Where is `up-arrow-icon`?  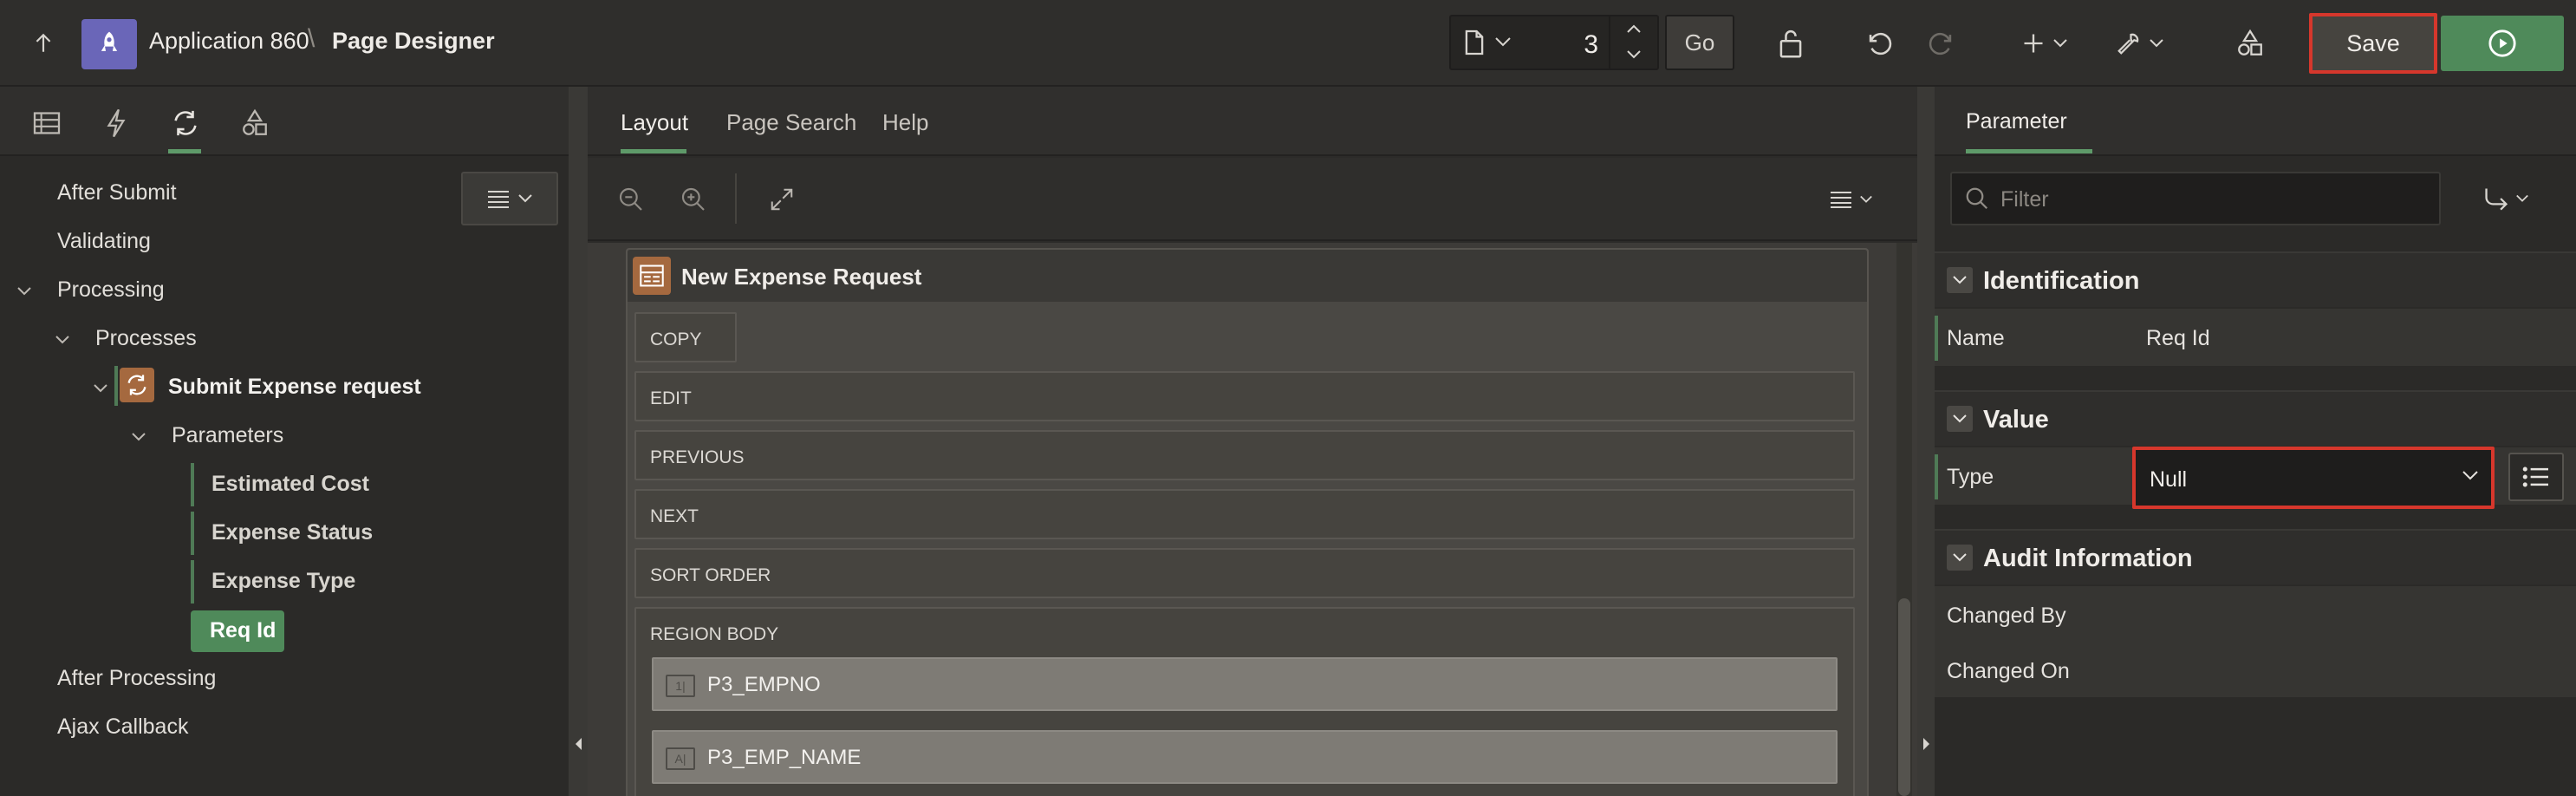 up-arrow-icon is located at coordinates (43, 43).